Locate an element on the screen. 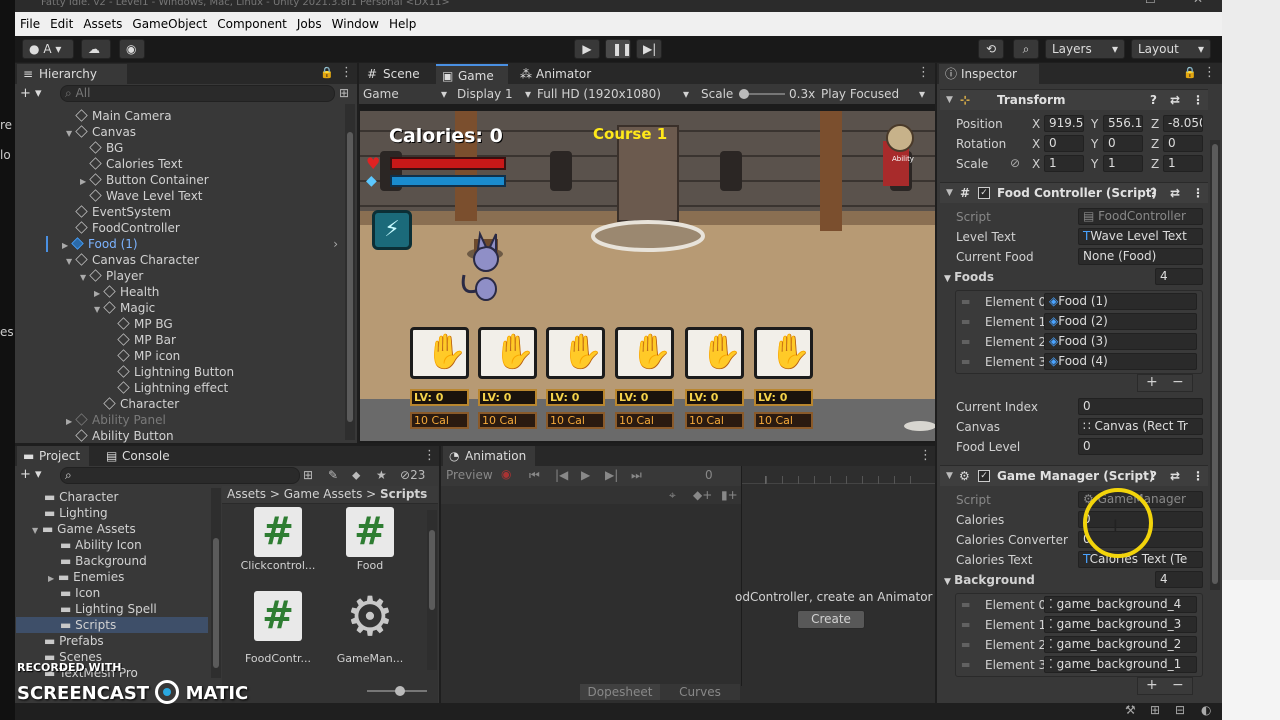 This screenshot has height=720, width=1280. hidden-packages-toggle: ⊘23 is located at coordinates (412, 475).